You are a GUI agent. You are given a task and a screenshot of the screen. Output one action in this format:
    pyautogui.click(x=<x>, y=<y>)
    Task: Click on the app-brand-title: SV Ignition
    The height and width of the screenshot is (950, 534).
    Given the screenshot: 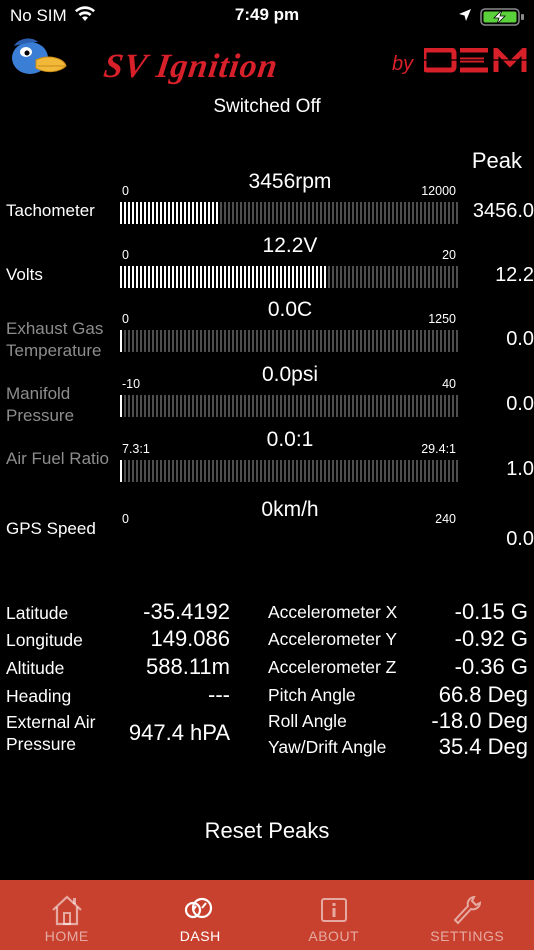 What is the action you would take?
    pyautogui.click(x=191, y=66)
    